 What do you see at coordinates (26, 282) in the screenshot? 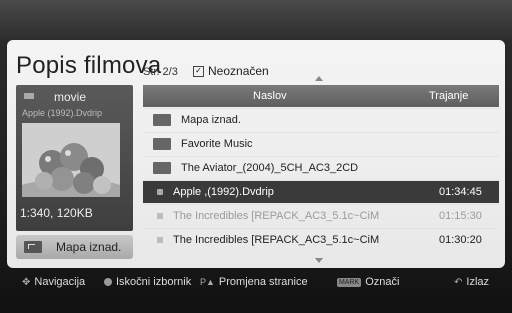
I see `navigation-arrows-icon: ✥` at bounding box center [26, 282].